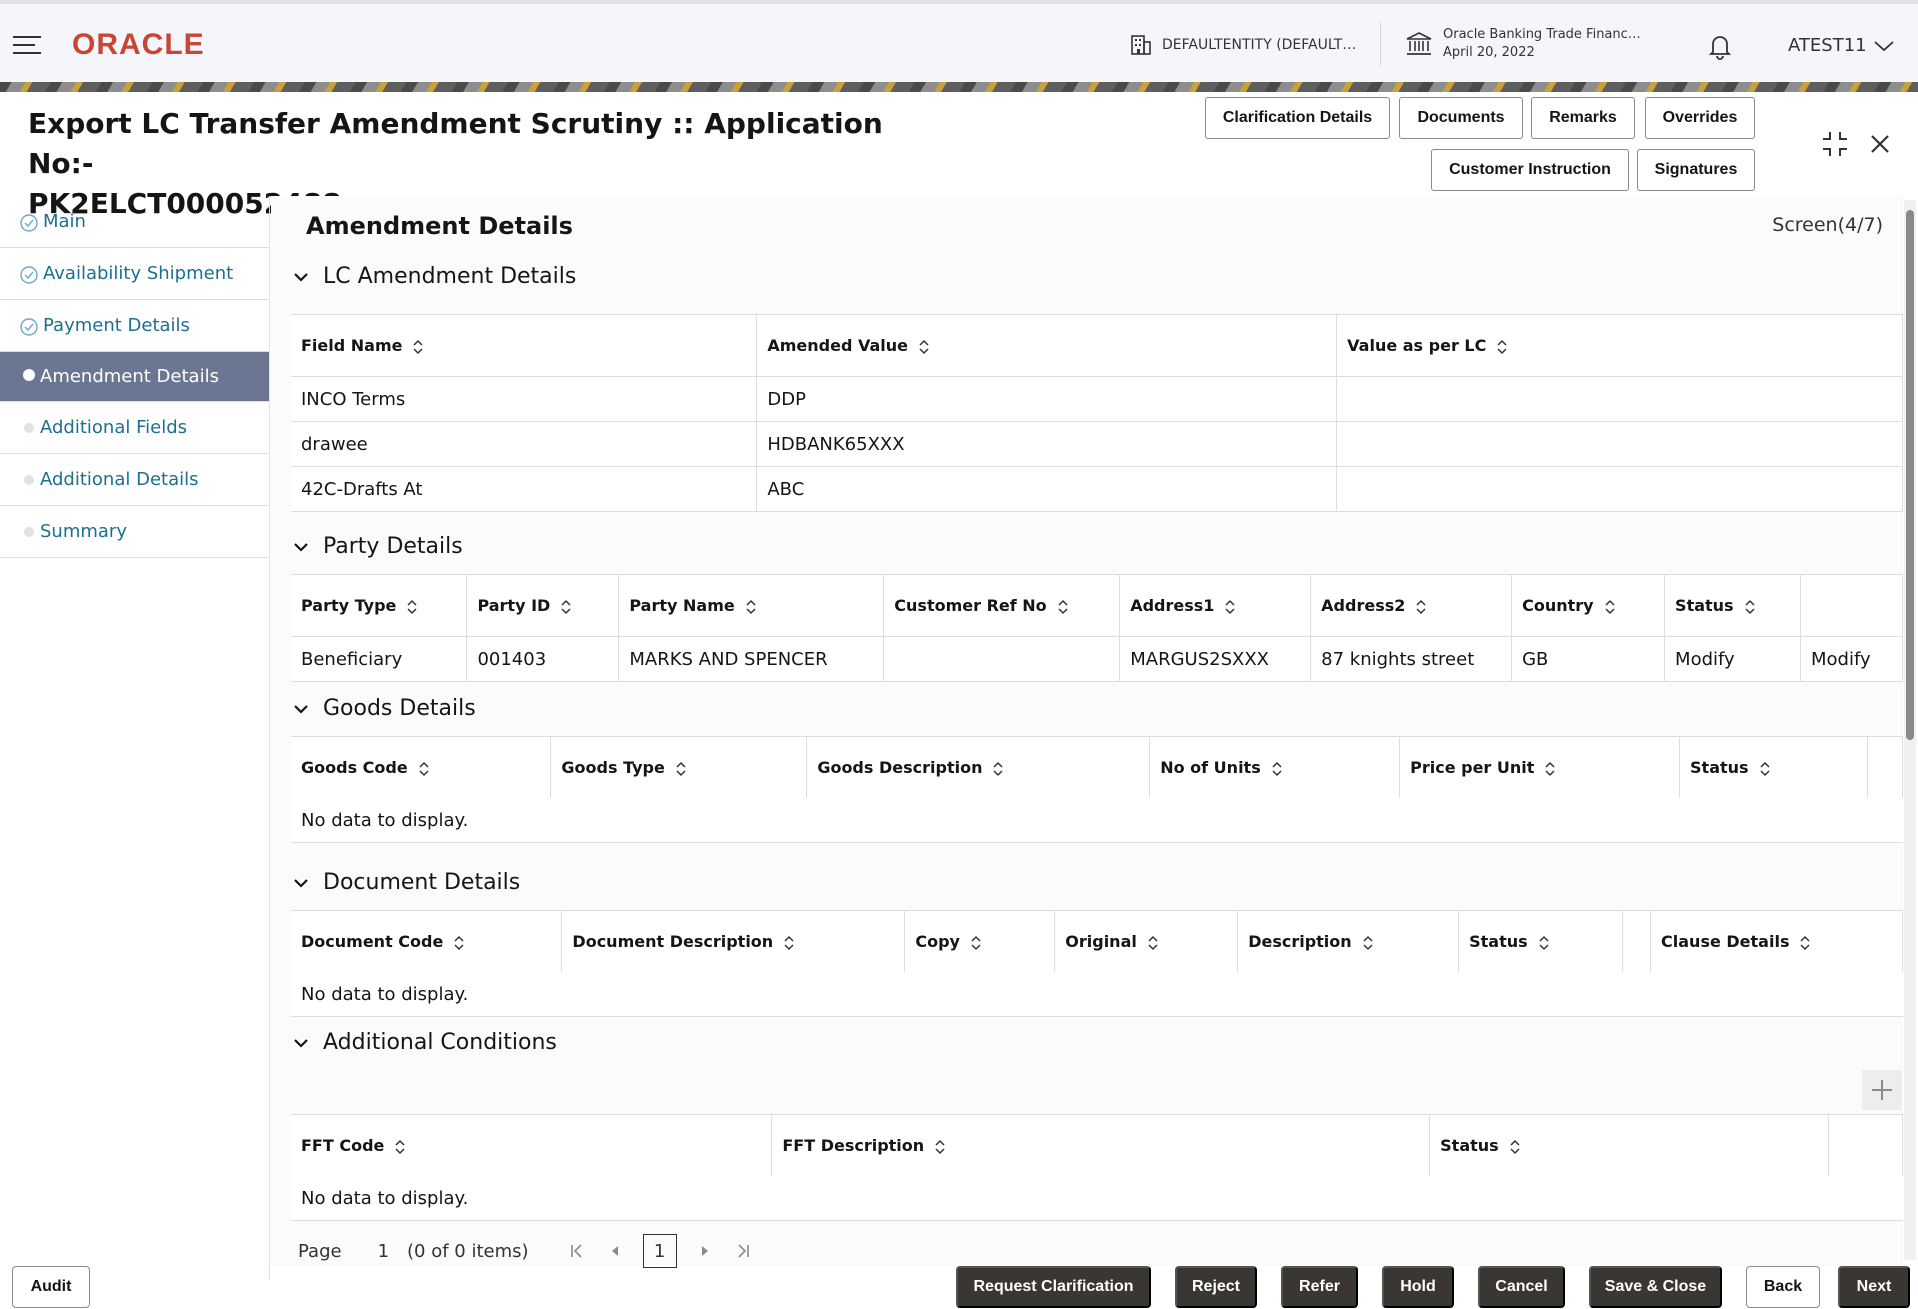 Image resolution: width=1918 pixels, height=1309 pixels. I want to click on reject-button: Reject, so click(1216, 1287).